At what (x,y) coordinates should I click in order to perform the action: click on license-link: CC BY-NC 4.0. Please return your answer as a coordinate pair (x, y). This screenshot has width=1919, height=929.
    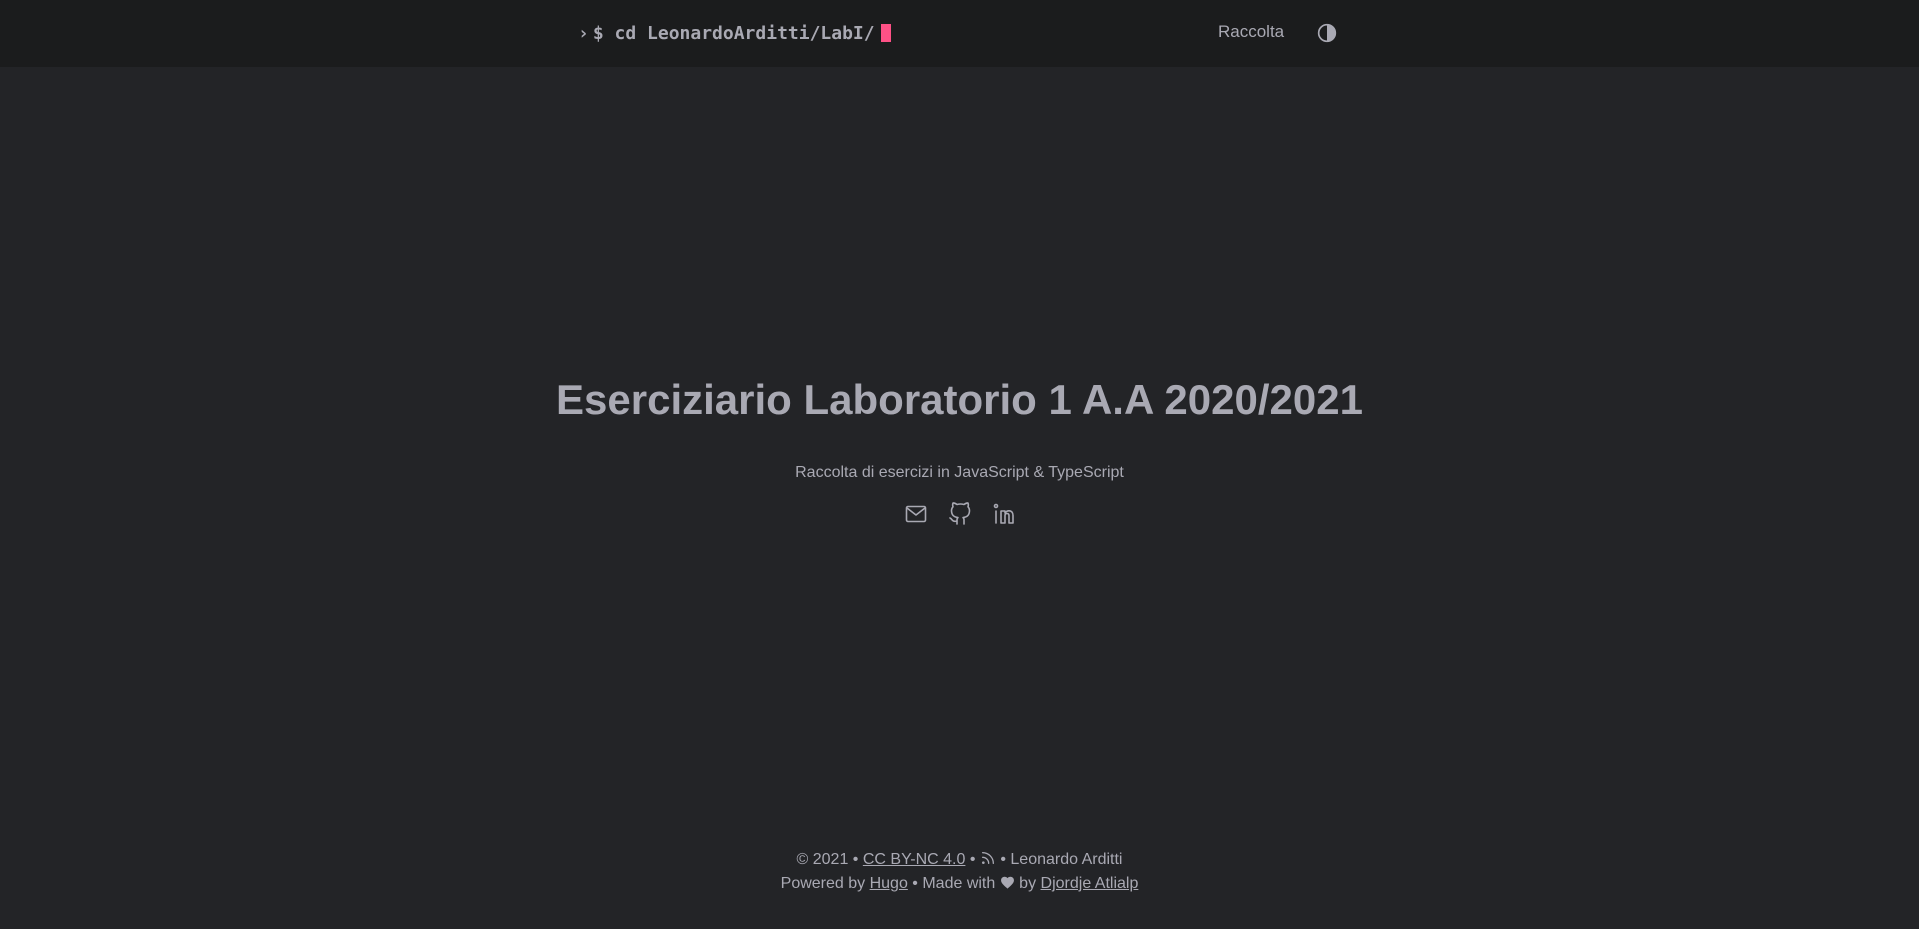
    Looking at the image, I should click on (914, 859).